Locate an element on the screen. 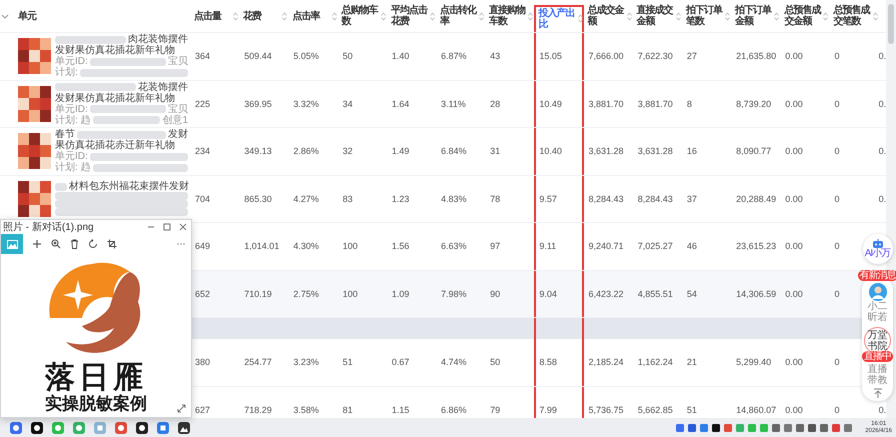  product-title: 材料包东州福花束摆件发财 is located at coordinates (129, 186).